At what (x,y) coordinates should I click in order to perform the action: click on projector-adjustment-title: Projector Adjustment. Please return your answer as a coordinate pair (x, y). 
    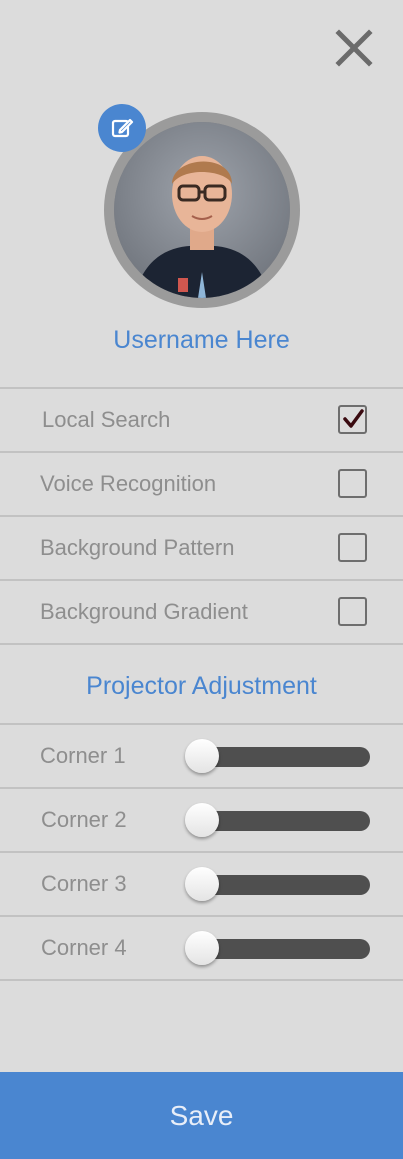
    Looking at the image, I should click on (201, 686).